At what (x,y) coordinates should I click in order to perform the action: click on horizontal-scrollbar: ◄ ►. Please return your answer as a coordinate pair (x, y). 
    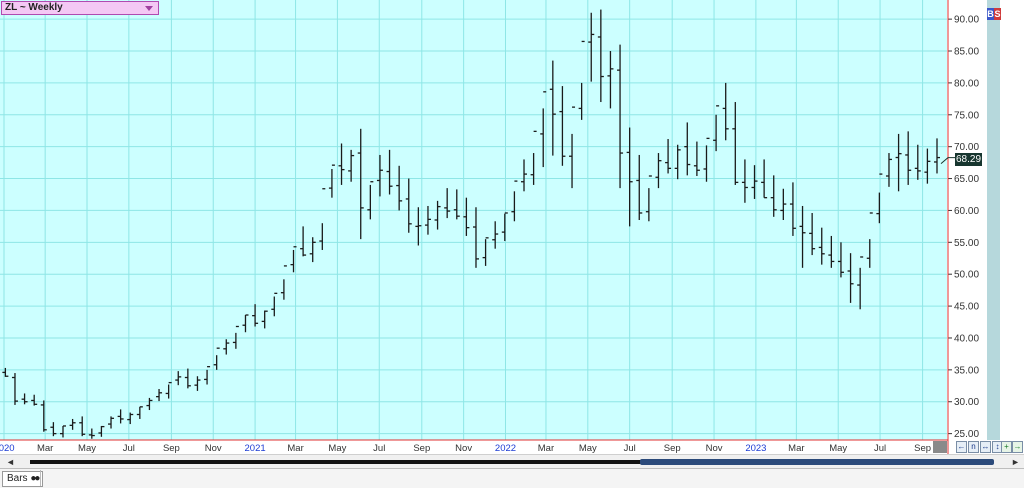
    Looking at the image, I should click on (512, 461).